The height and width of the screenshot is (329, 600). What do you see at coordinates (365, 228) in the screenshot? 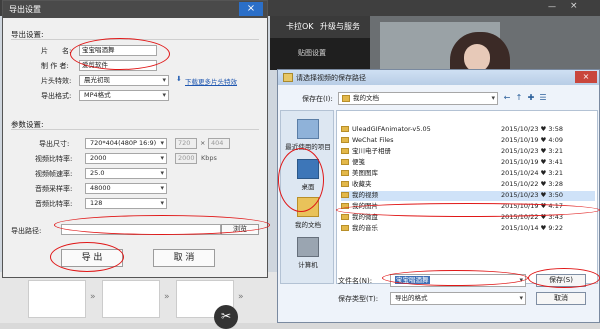
I see `file-name: 我的音乐` at bounding box center [365, 228].